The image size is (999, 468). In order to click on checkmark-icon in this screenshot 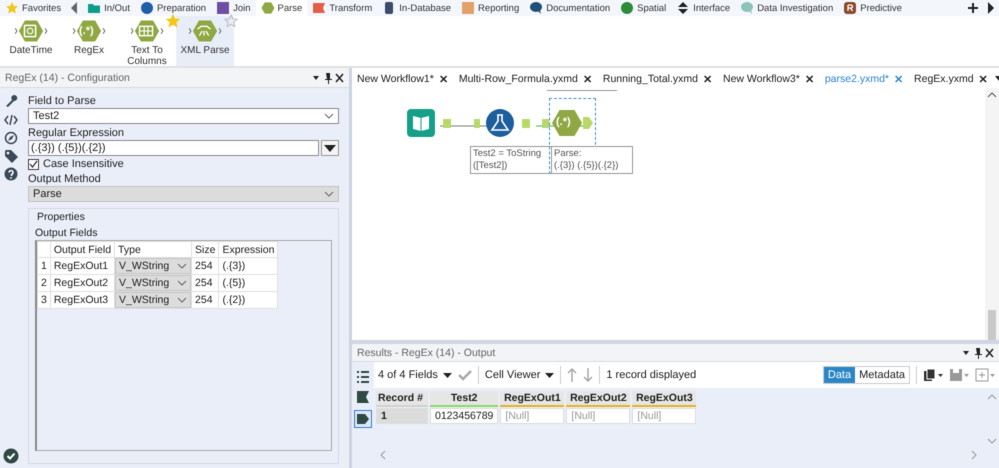, I will do `click(465, 375)`.